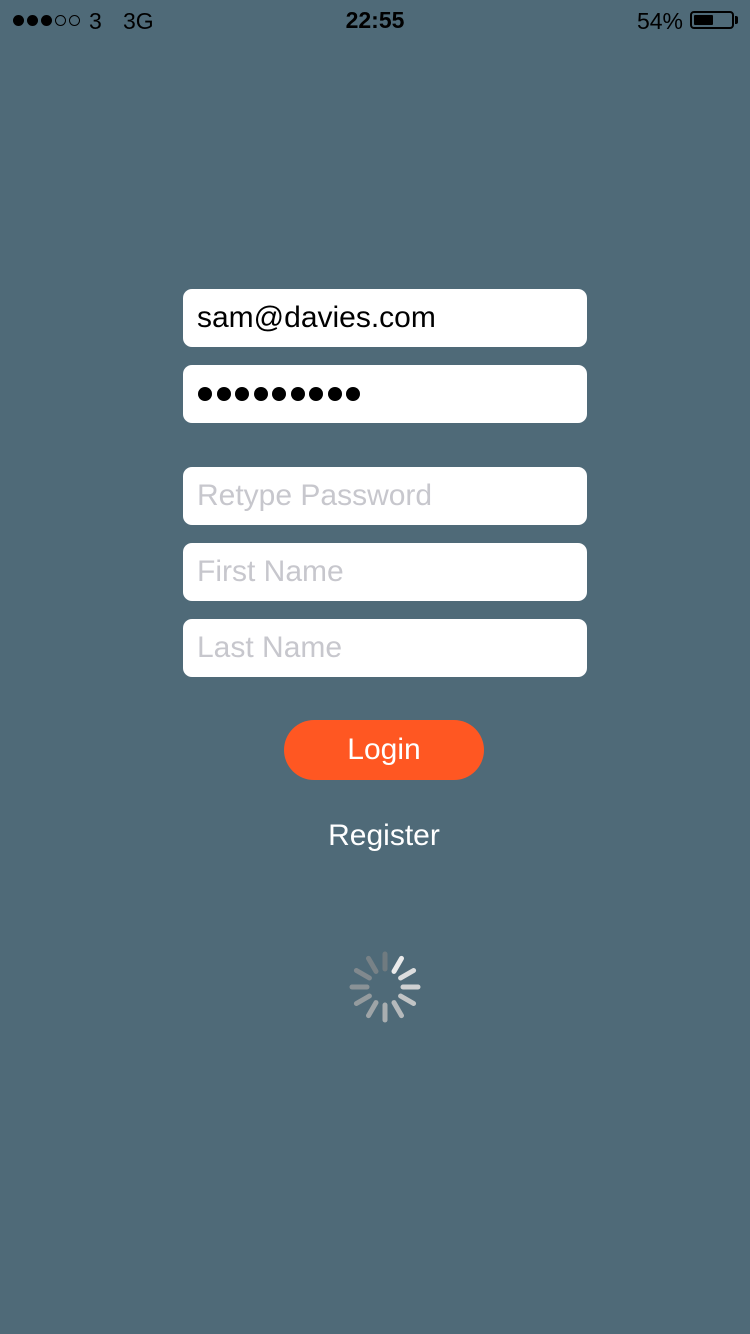  Describe the element at coordinates (385, 572) in the screenshot. I see `first-name-field: First Name` at that location.